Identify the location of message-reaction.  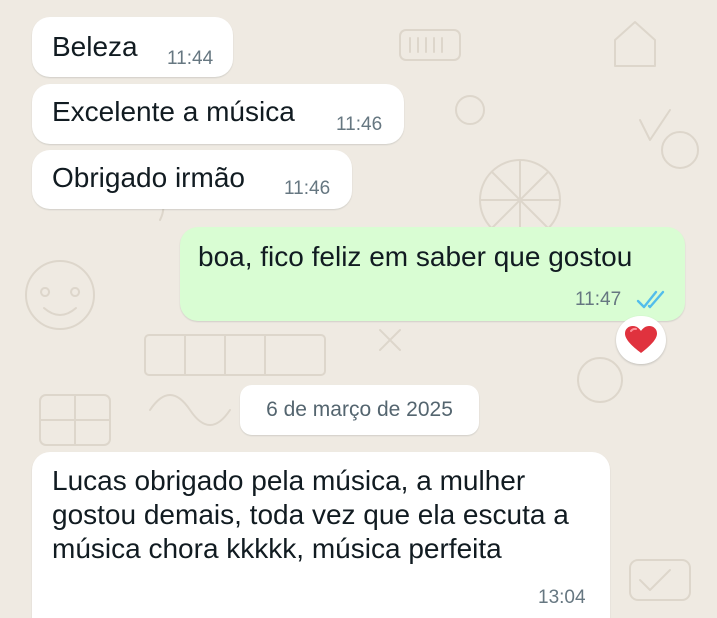
(641, 340).